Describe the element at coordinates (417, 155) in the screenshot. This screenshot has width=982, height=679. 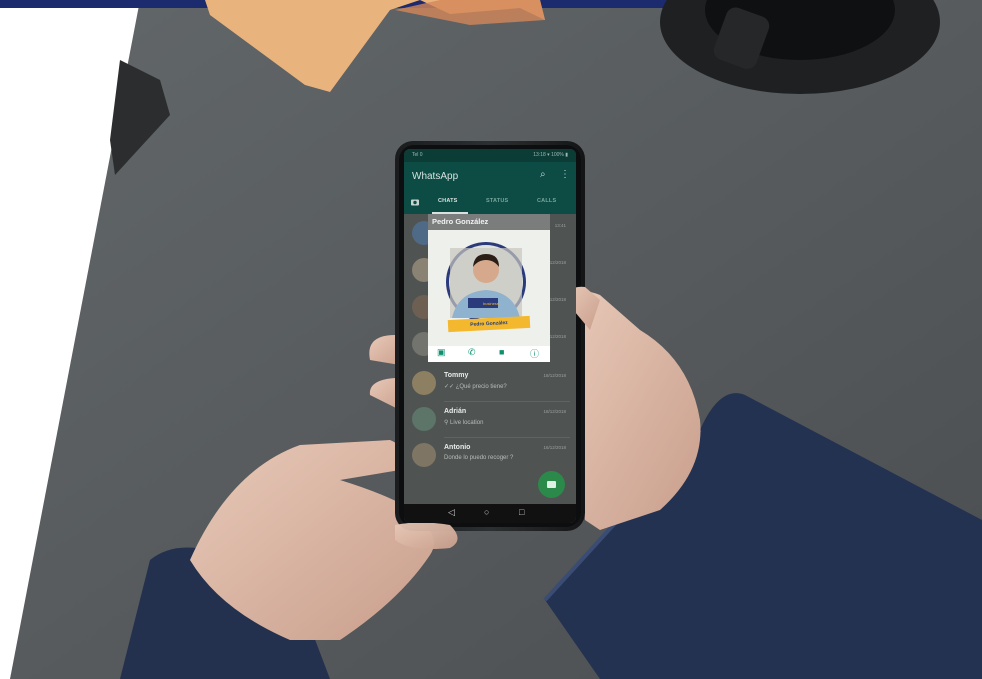
I see `carrier-text: Tel 0` at that location.